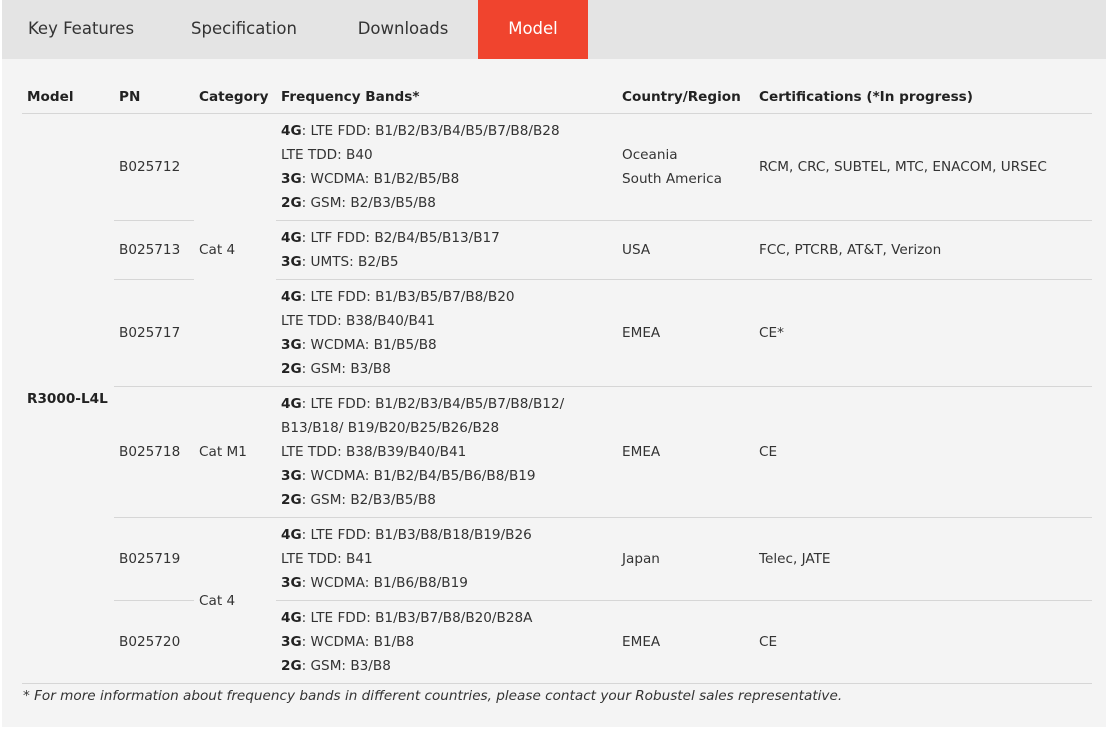  What do you see at coordinates (244, 29) in the screenshot?
I see `tab-specification: Specification` at bounding box center [244, 29].